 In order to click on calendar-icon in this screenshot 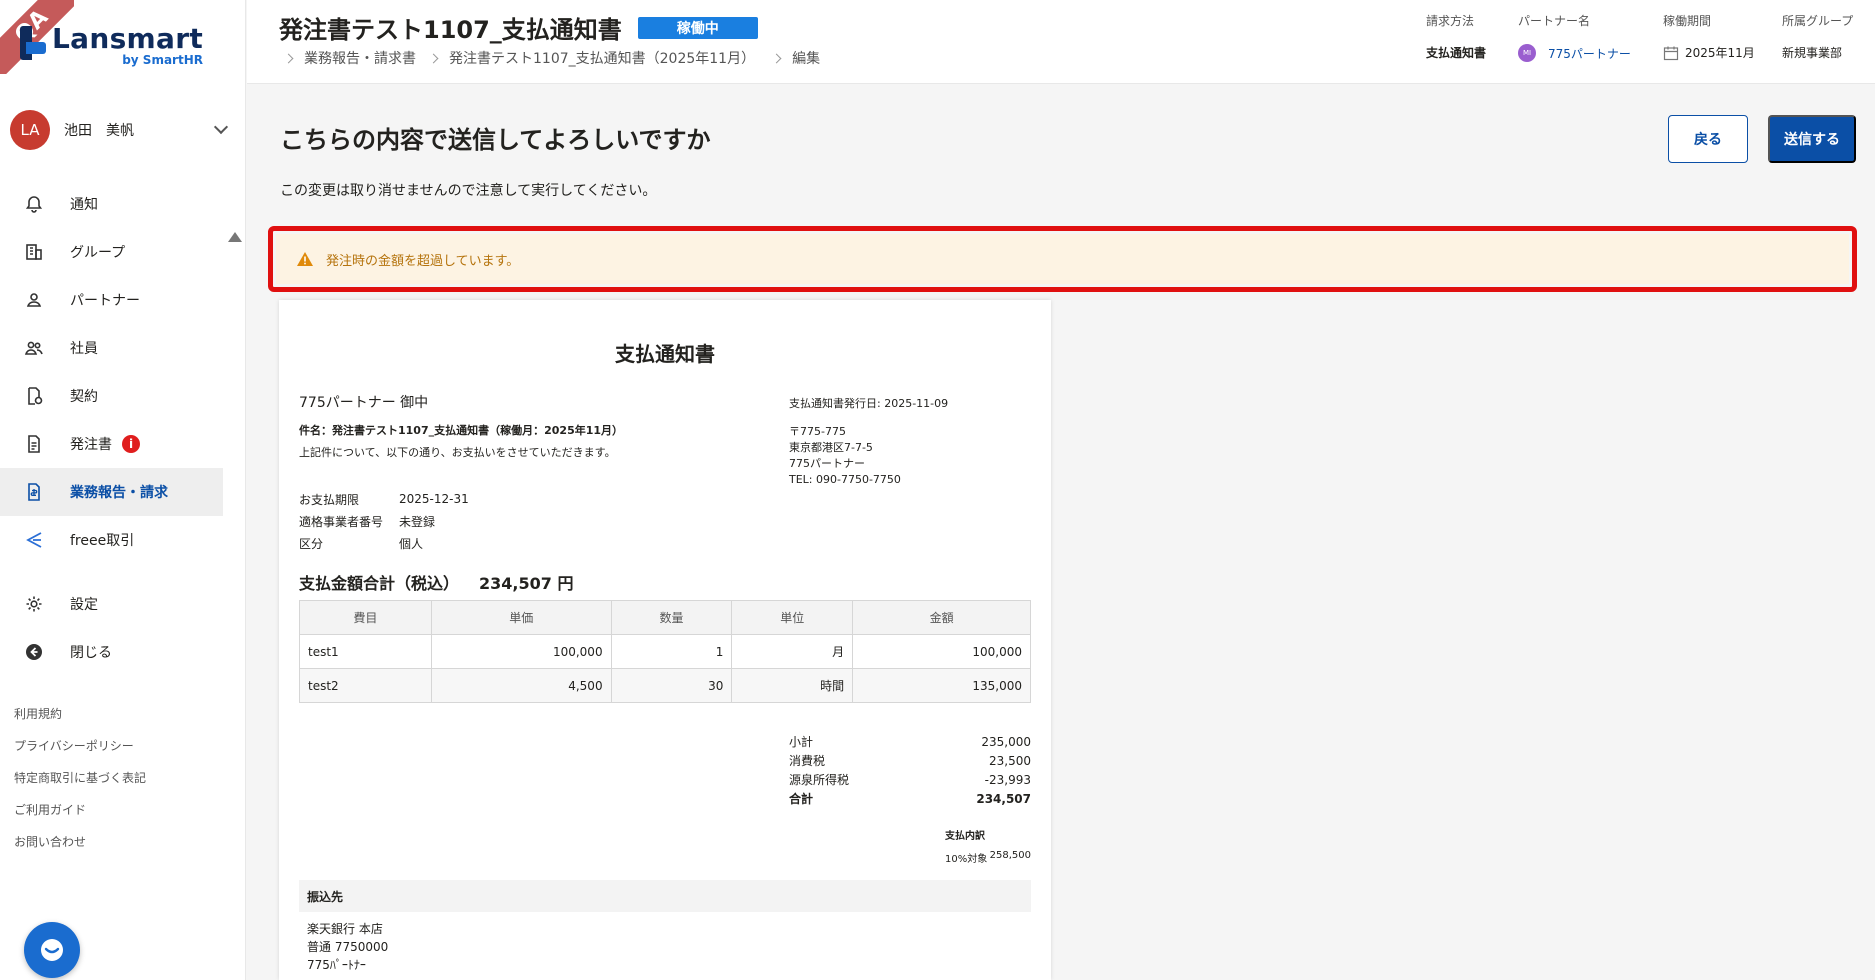, I will do `click(1671, 53)`.